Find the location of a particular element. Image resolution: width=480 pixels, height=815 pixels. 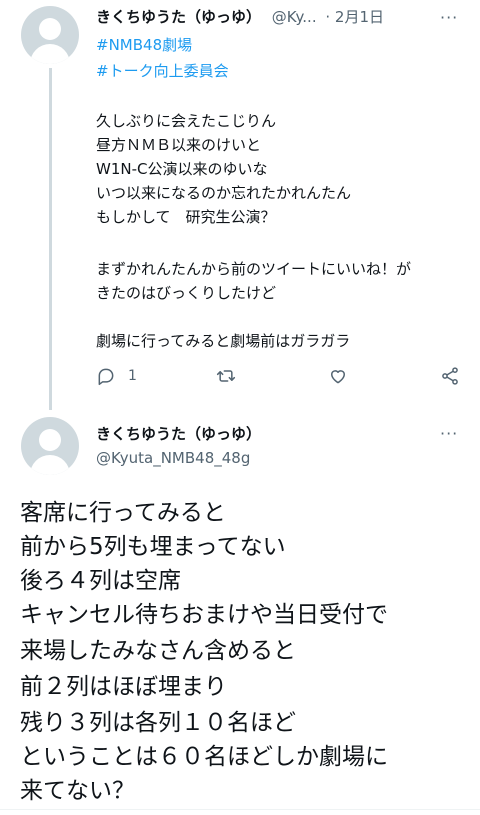

reply-icon is located at coordinates (106, 377).